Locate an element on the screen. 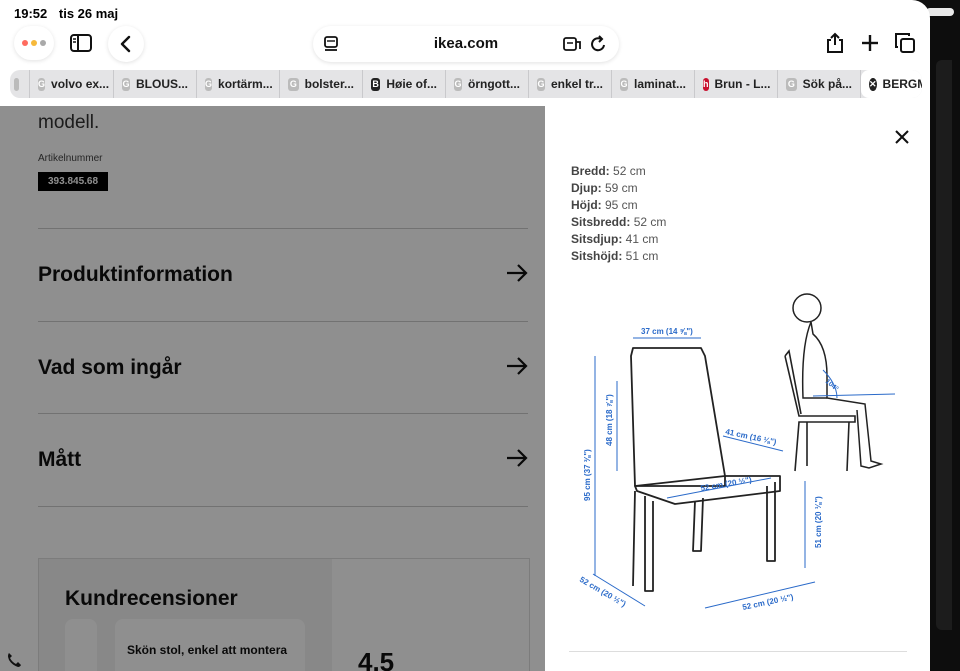  dim-back-width: 37 cm (14 ⅝") is located at coordinates (667, 331).